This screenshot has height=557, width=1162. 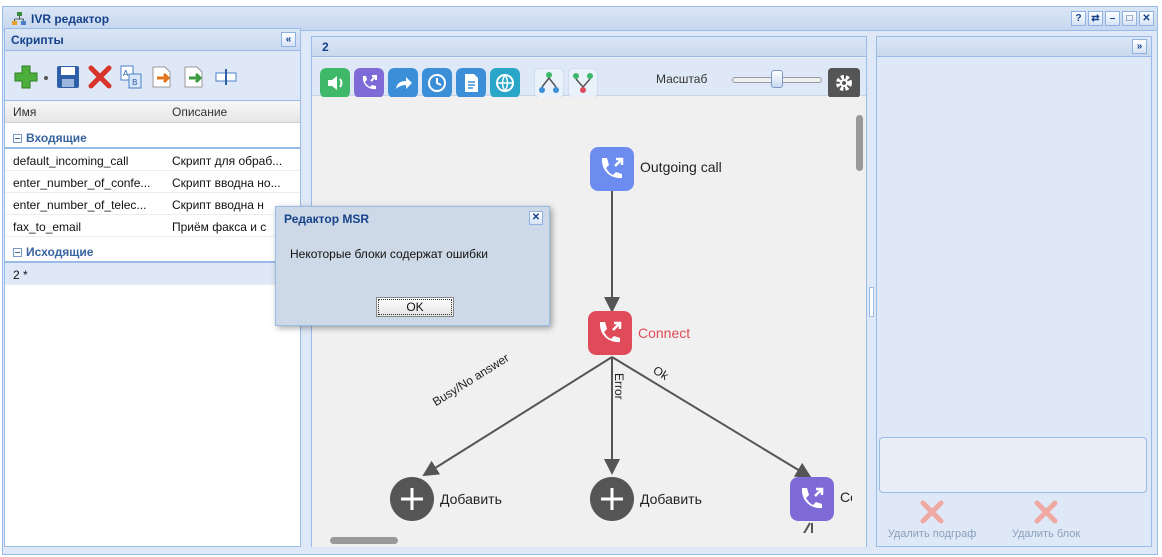 What do you see at coordinates (288, 39) in the screenshot?
I see `collapse-left-button: «` at bounding box center [288, 39].